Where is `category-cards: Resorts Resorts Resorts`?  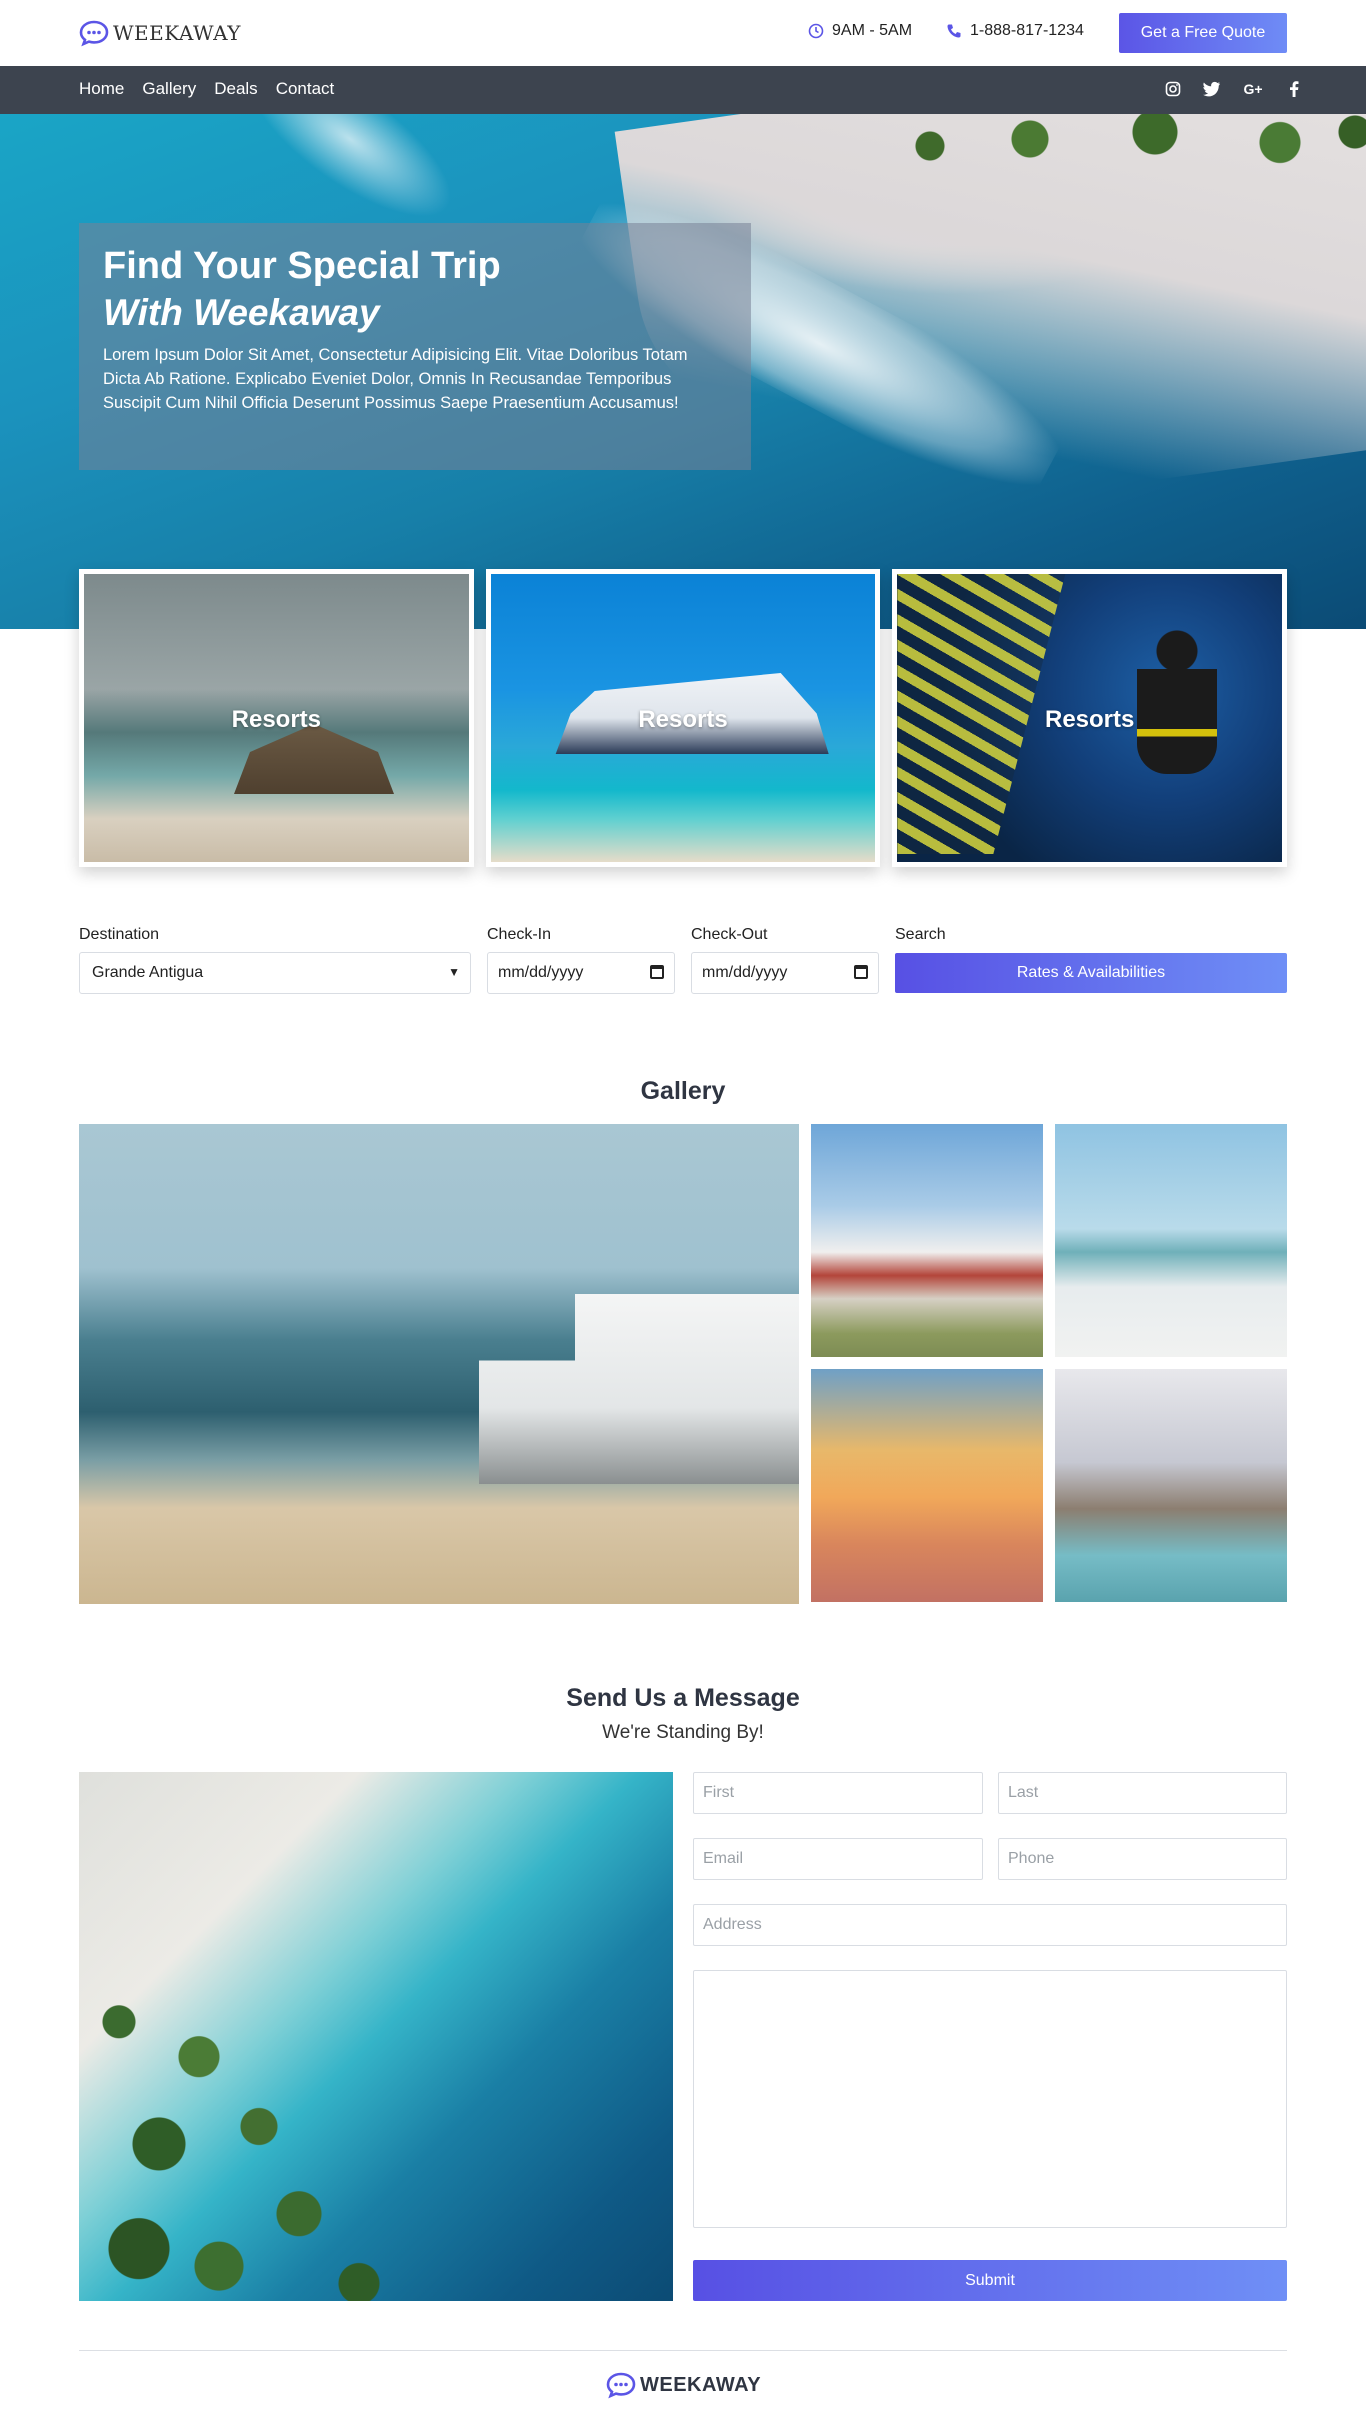
category-cards: Resorts Resorts Resorts is located at coordinates (683, 718).